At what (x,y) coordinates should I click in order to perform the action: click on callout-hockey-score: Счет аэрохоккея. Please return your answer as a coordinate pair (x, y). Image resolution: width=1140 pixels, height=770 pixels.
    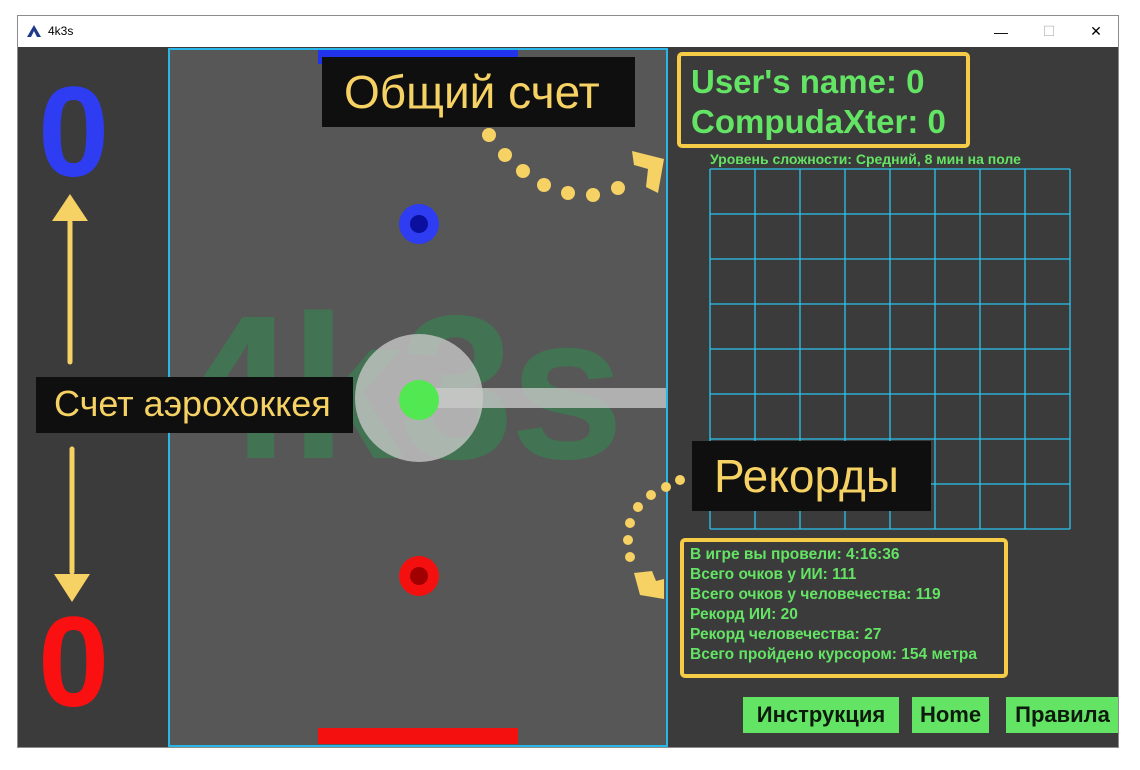
    Looking at the image, I should click on (194, 405).